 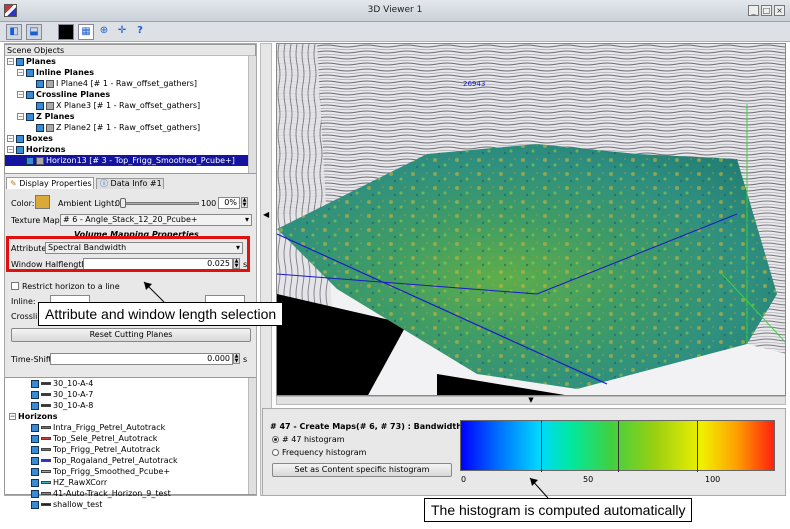 I want to click on radio-frequency, so click(x=275, y=452).